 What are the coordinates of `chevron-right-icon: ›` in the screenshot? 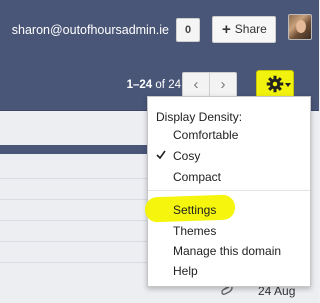 It's located at (223, 84).